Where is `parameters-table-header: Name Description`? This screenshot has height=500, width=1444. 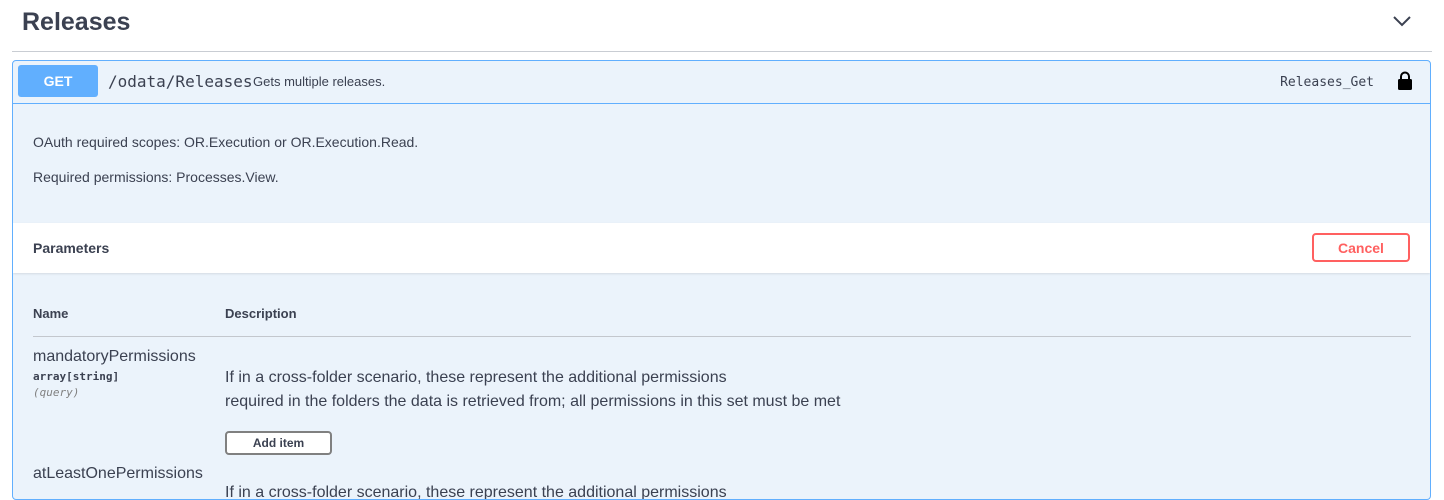 parameters-table-header: Name Description is located at coordinates (722, 321).